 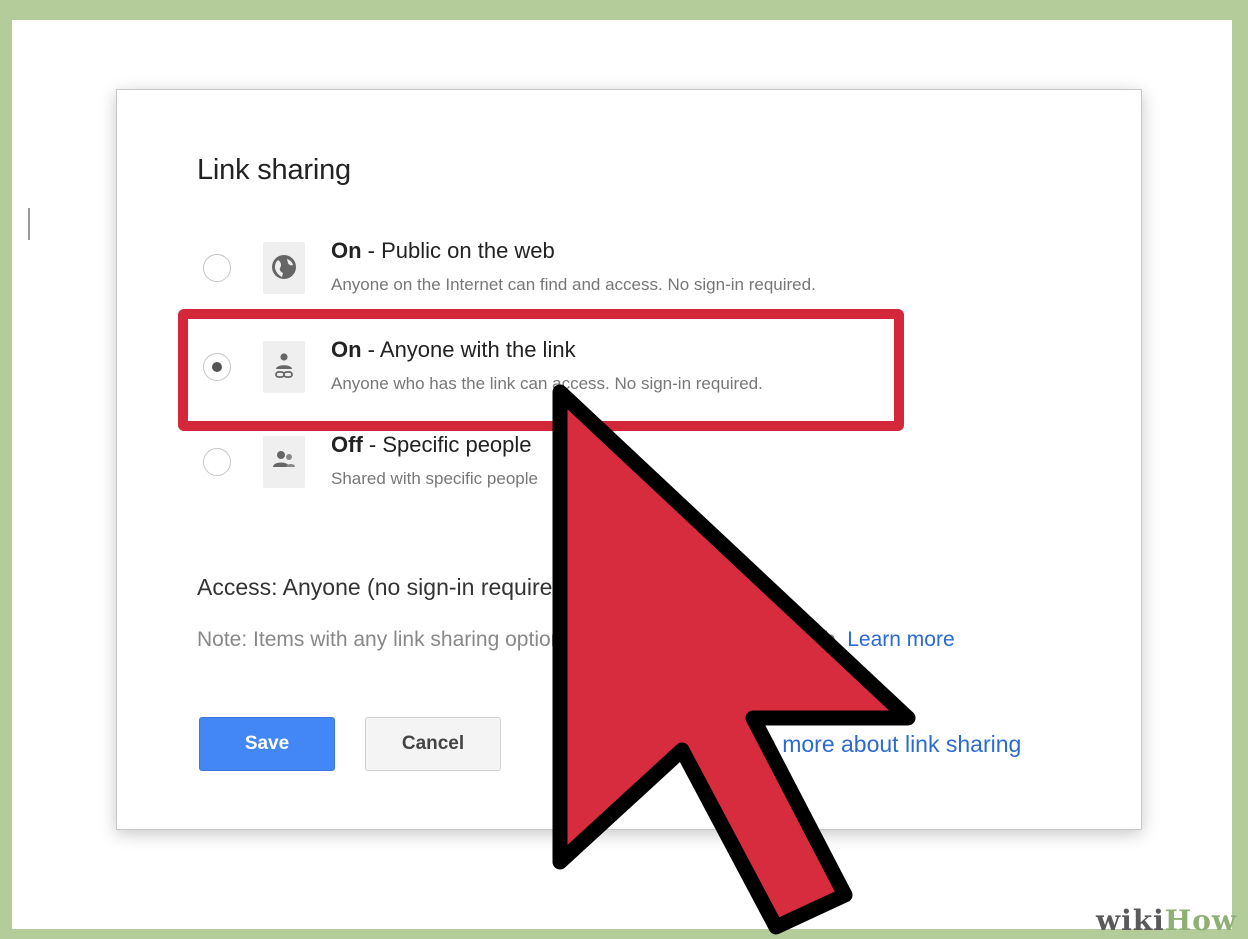 I want to click on watermark-wiki: wiki, so click(x=1130, y=920).